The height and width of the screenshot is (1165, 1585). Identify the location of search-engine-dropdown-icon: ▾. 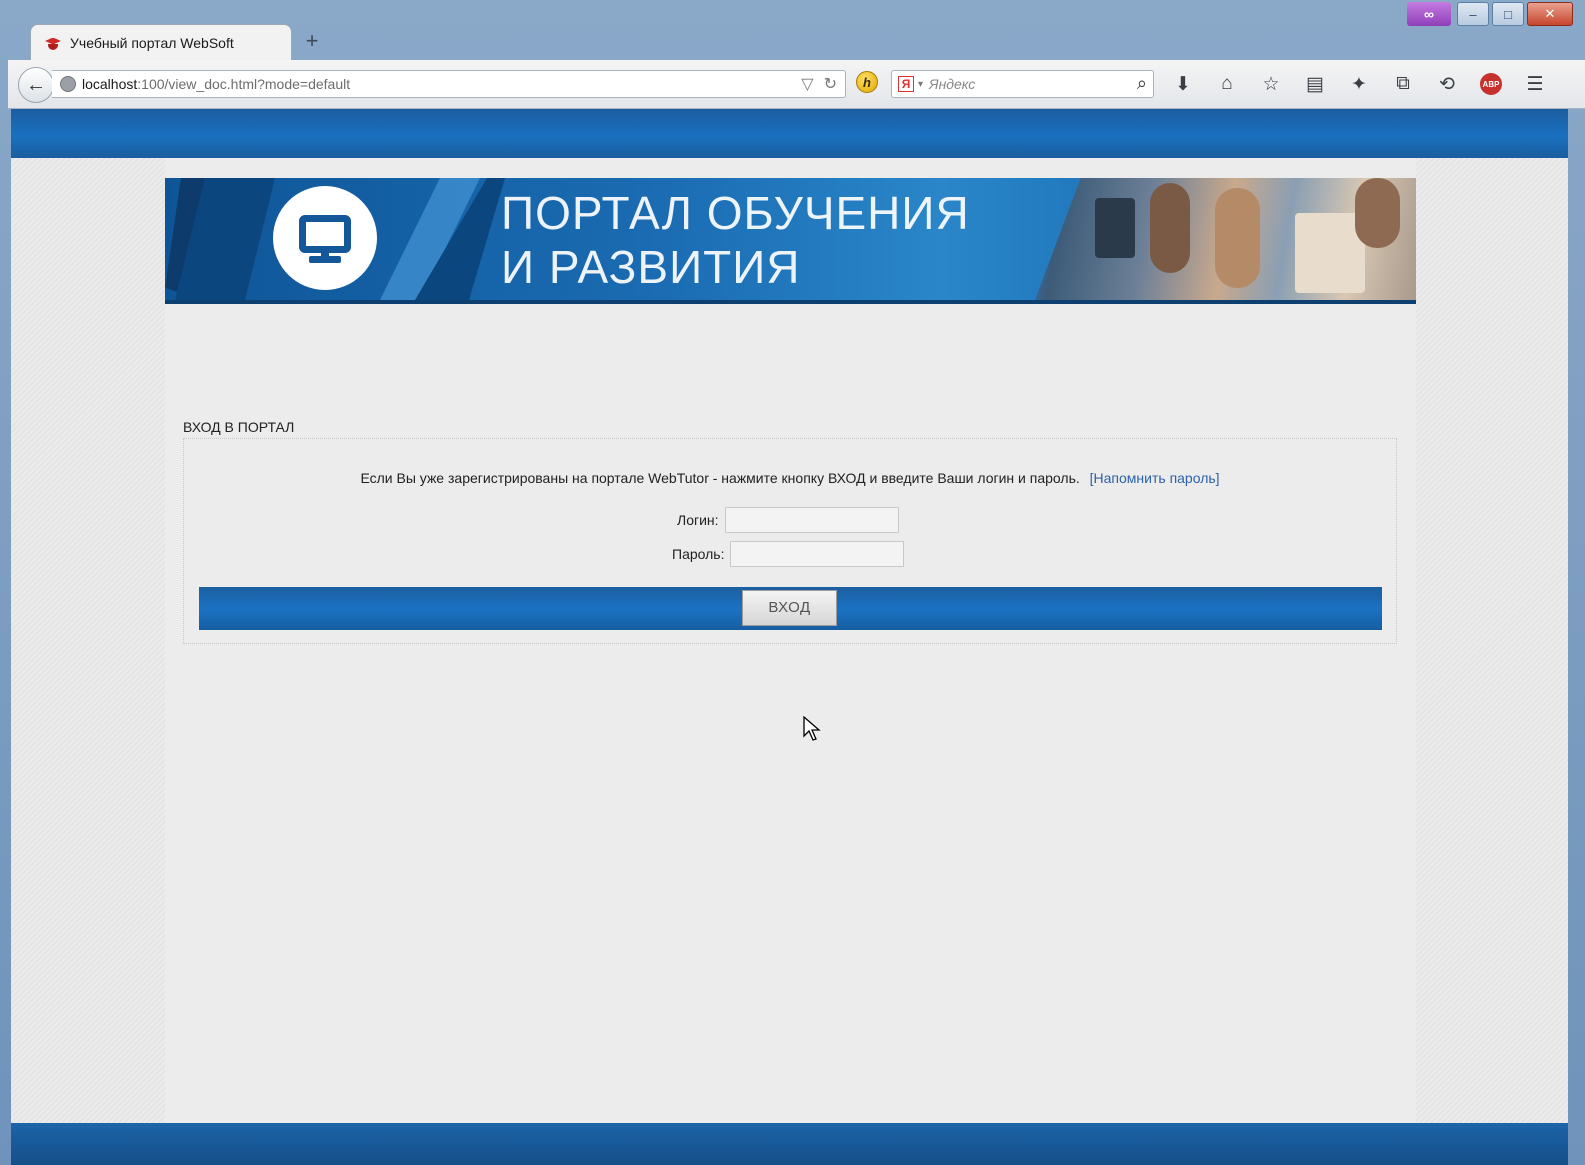
(920, 84).